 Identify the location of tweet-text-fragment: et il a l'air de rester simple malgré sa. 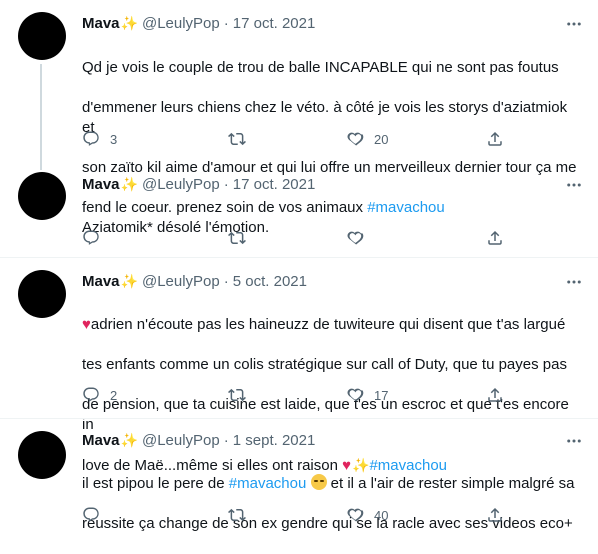
(450, 483).